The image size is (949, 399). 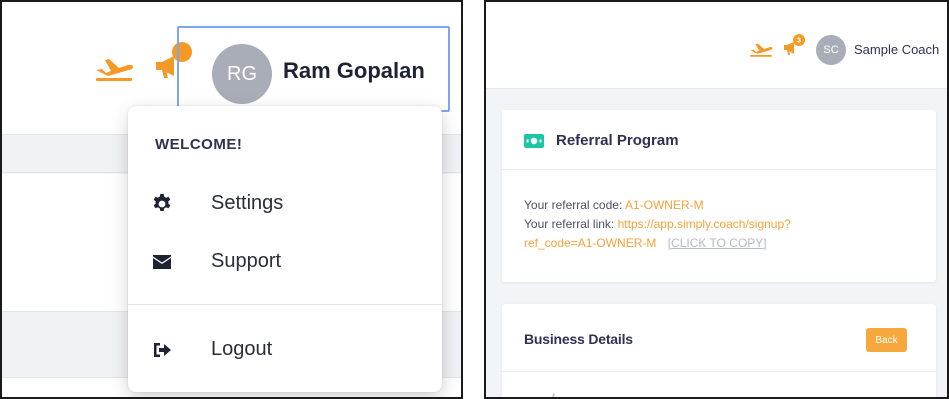 I want to click on megaphone-icon: 3, so click(x=794, y=46).